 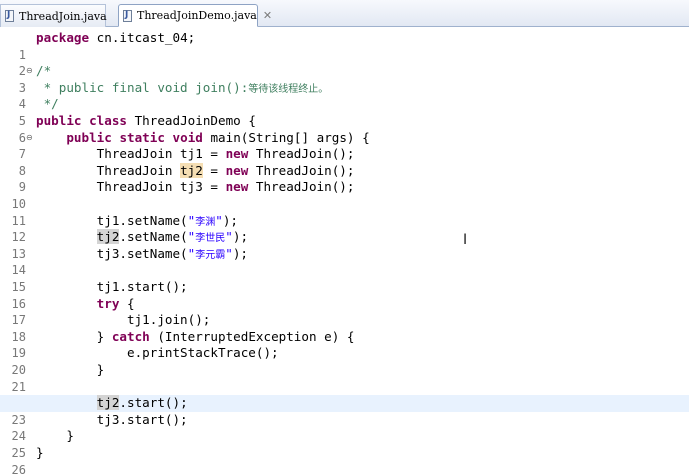 What do you see at coordinates (108, 303) in the screenshot?
I see `keyword: try` at bounding box center [108, 303].